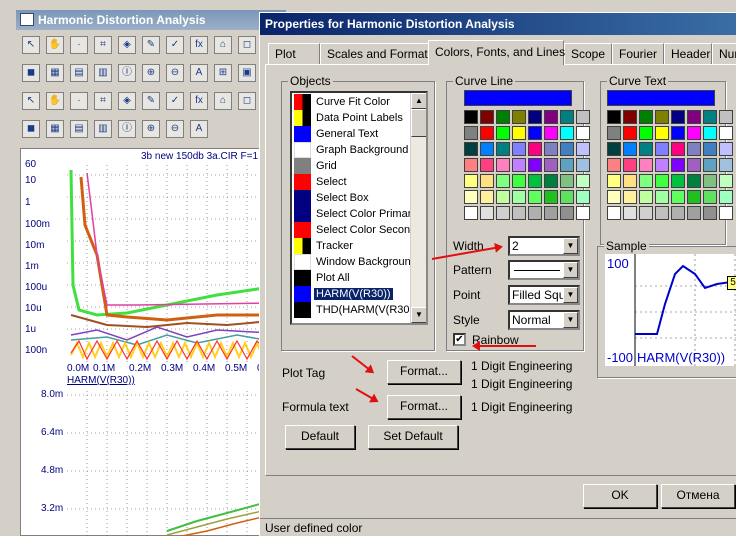 This screenshot has height=536, width=736. Describe the element at coordinates (459, 339) in the screenshot. I see `rainbow-checkbox: ✔` at that location.